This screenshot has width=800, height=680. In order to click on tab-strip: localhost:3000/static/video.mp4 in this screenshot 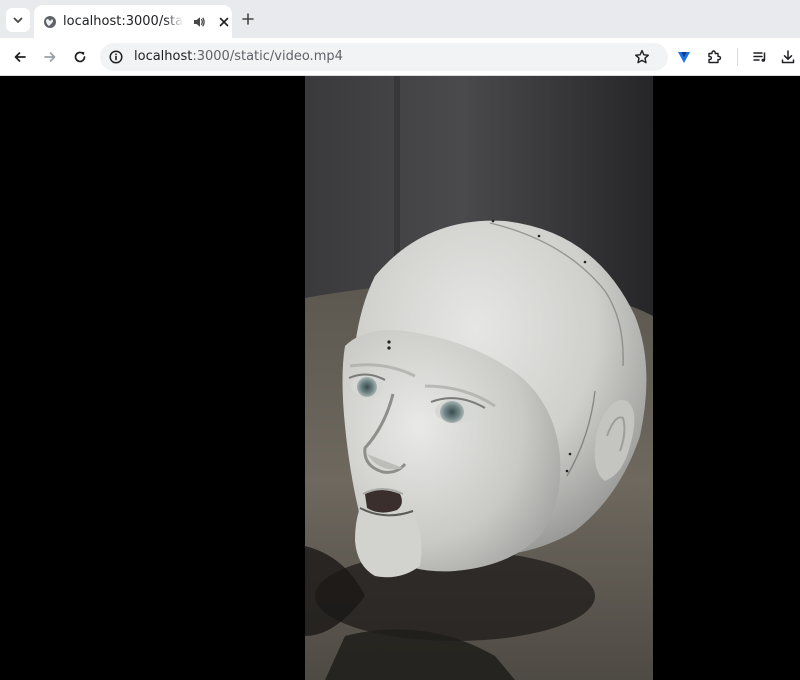, I will do `click(400, 19)`.